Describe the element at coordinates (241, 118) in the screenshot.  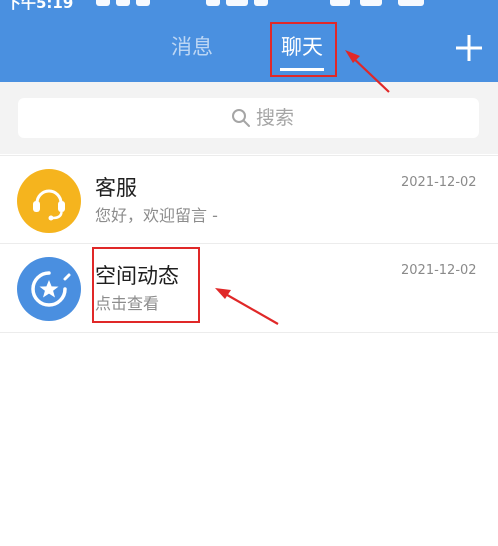
I see `search-icon` at that location.